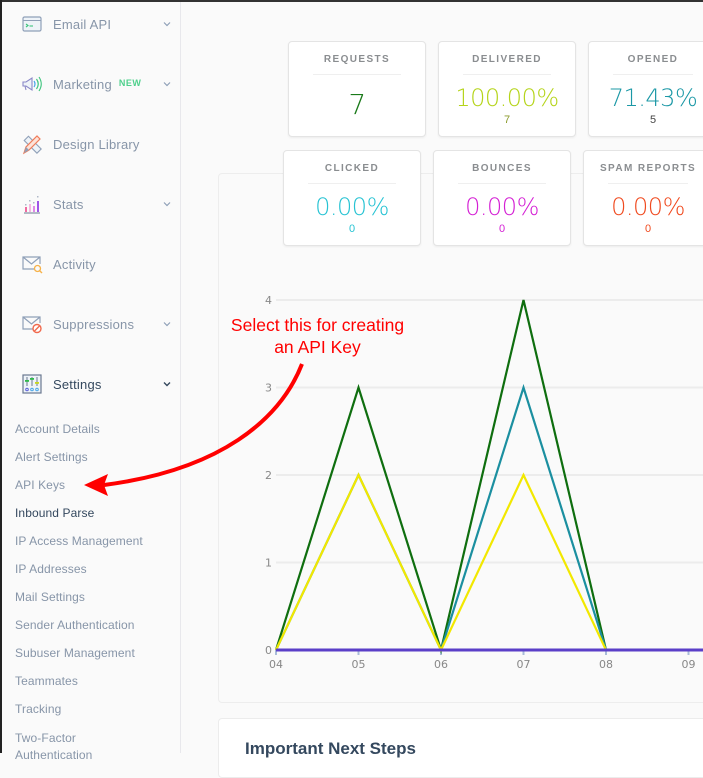  Describe the element at coordinates (317, 325) in the screenshot. I see `annotation-line-1: Select this for creating` at that location.